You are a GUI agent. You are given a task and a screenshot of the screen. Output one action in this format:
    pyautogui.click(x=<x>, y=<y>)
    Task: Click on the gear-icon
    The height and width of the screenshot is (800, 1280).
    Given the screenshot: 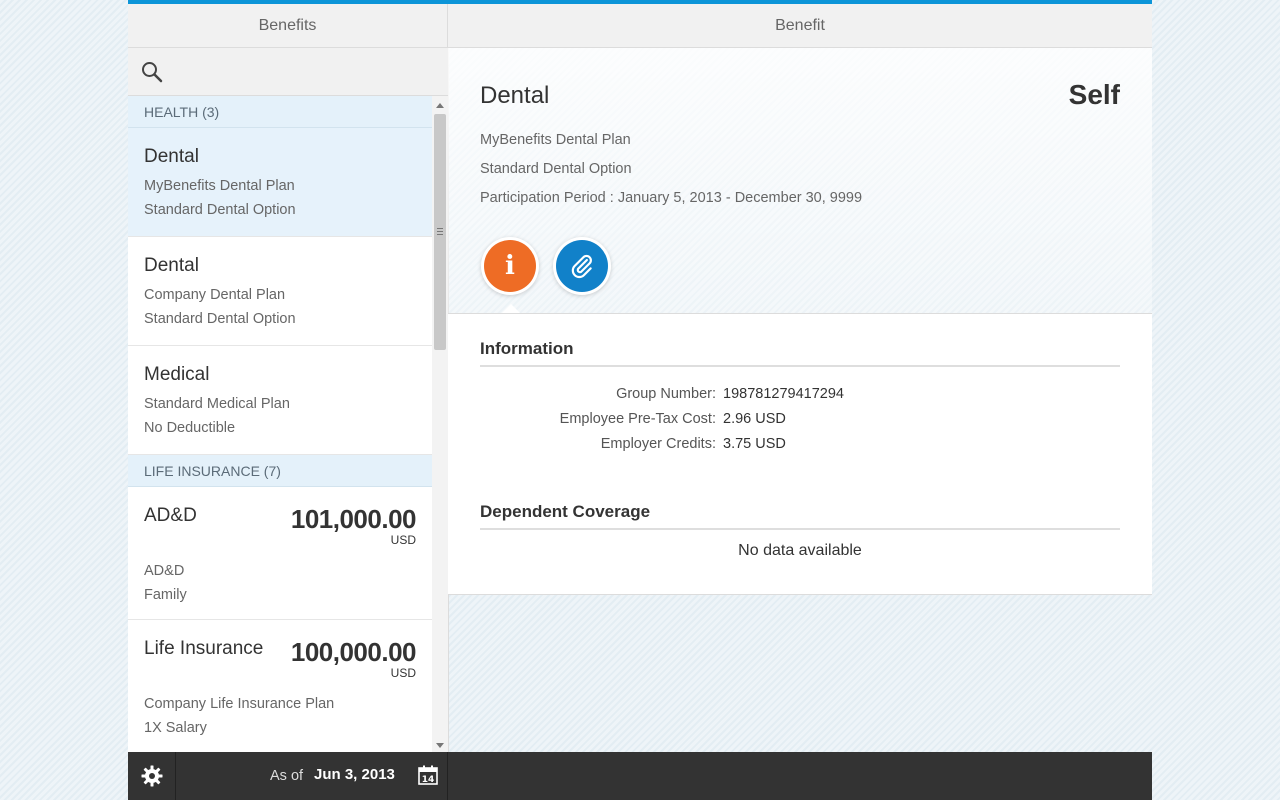 What is the action you would take?
    pyautogui.click(x=151, y=776)
    